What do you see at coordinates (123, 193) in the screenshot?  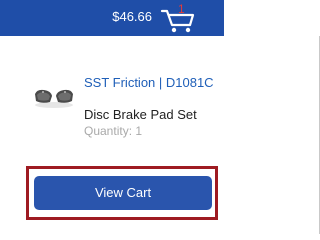 I see `view-cart-button: View Cart` at bounding box center [123, 193].